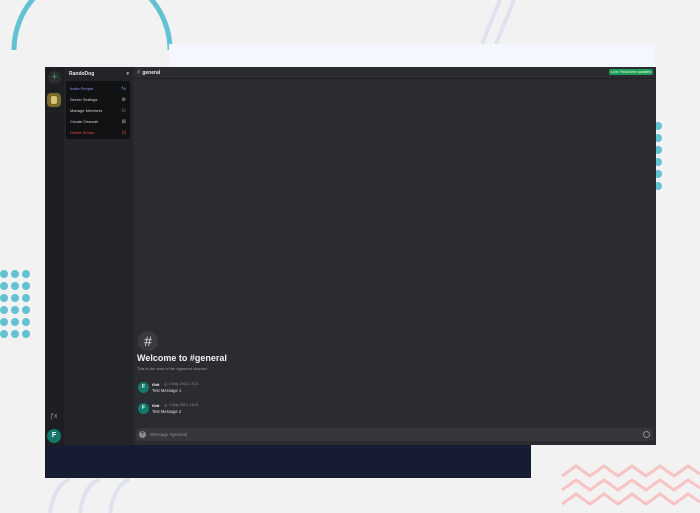 Image resolution: width=700 pixels, height=513 pixels. Describe the element at coordinates (412, 56) in the screenshot. I see `background-card` at that location.